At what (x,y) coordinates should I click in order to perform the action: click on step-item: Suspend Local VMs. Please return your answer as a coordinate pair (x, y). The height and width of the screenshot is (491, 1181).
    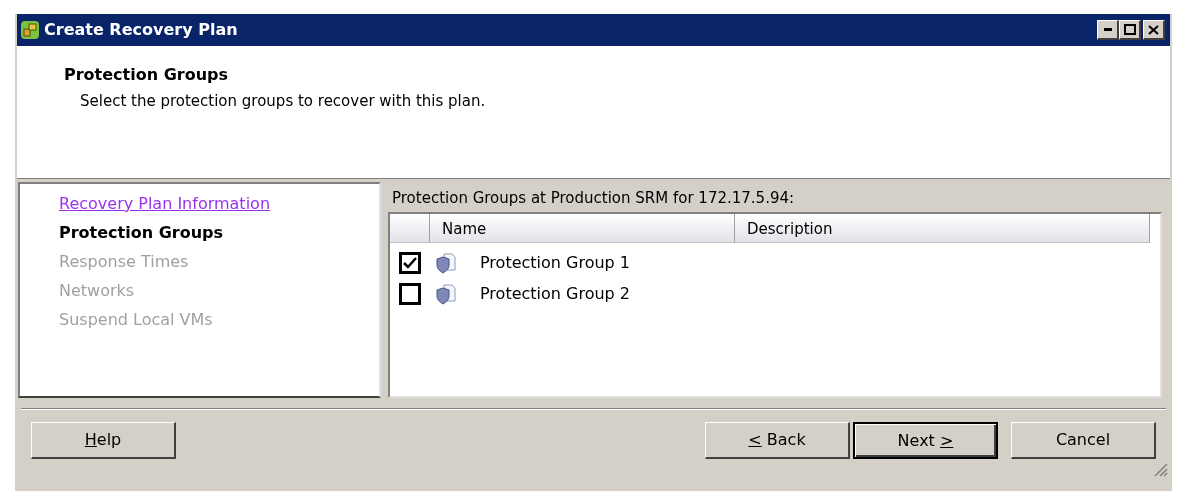
    Looking at the image, I should click on (136, 320).